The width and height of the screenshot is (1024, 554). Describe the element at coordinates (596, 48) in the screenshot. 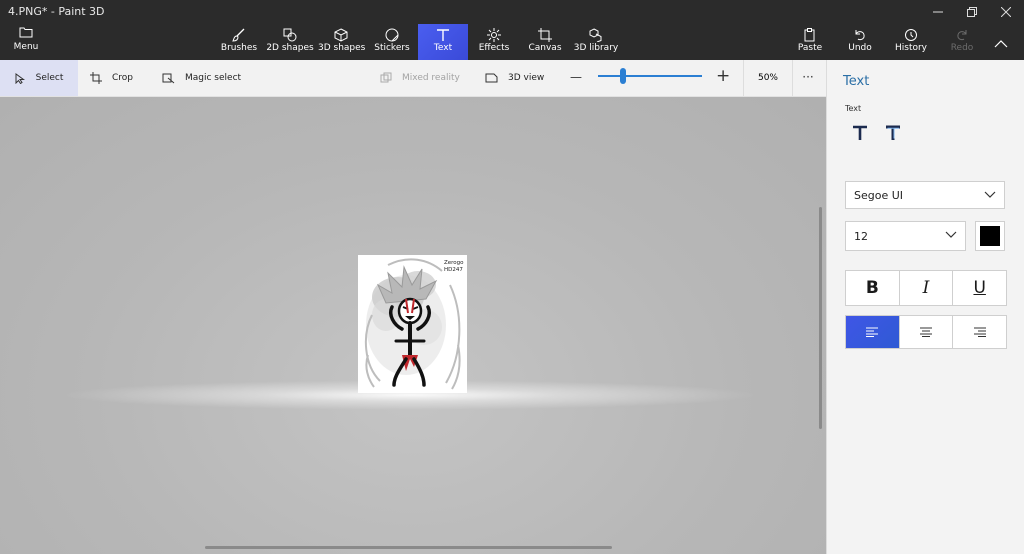

I see `tool-label: 3D library` at that location.